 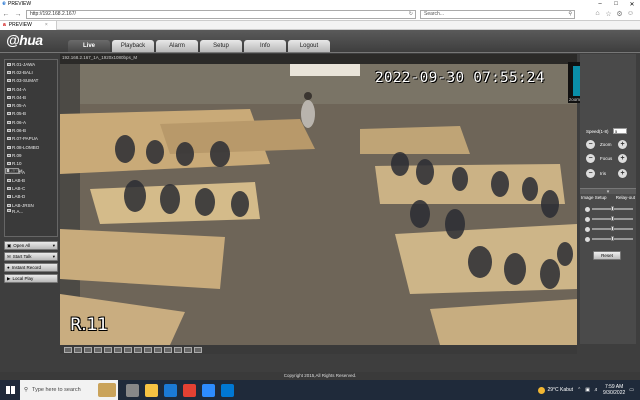 I want to click on layout-4-icon, so click(x=78, y=350).